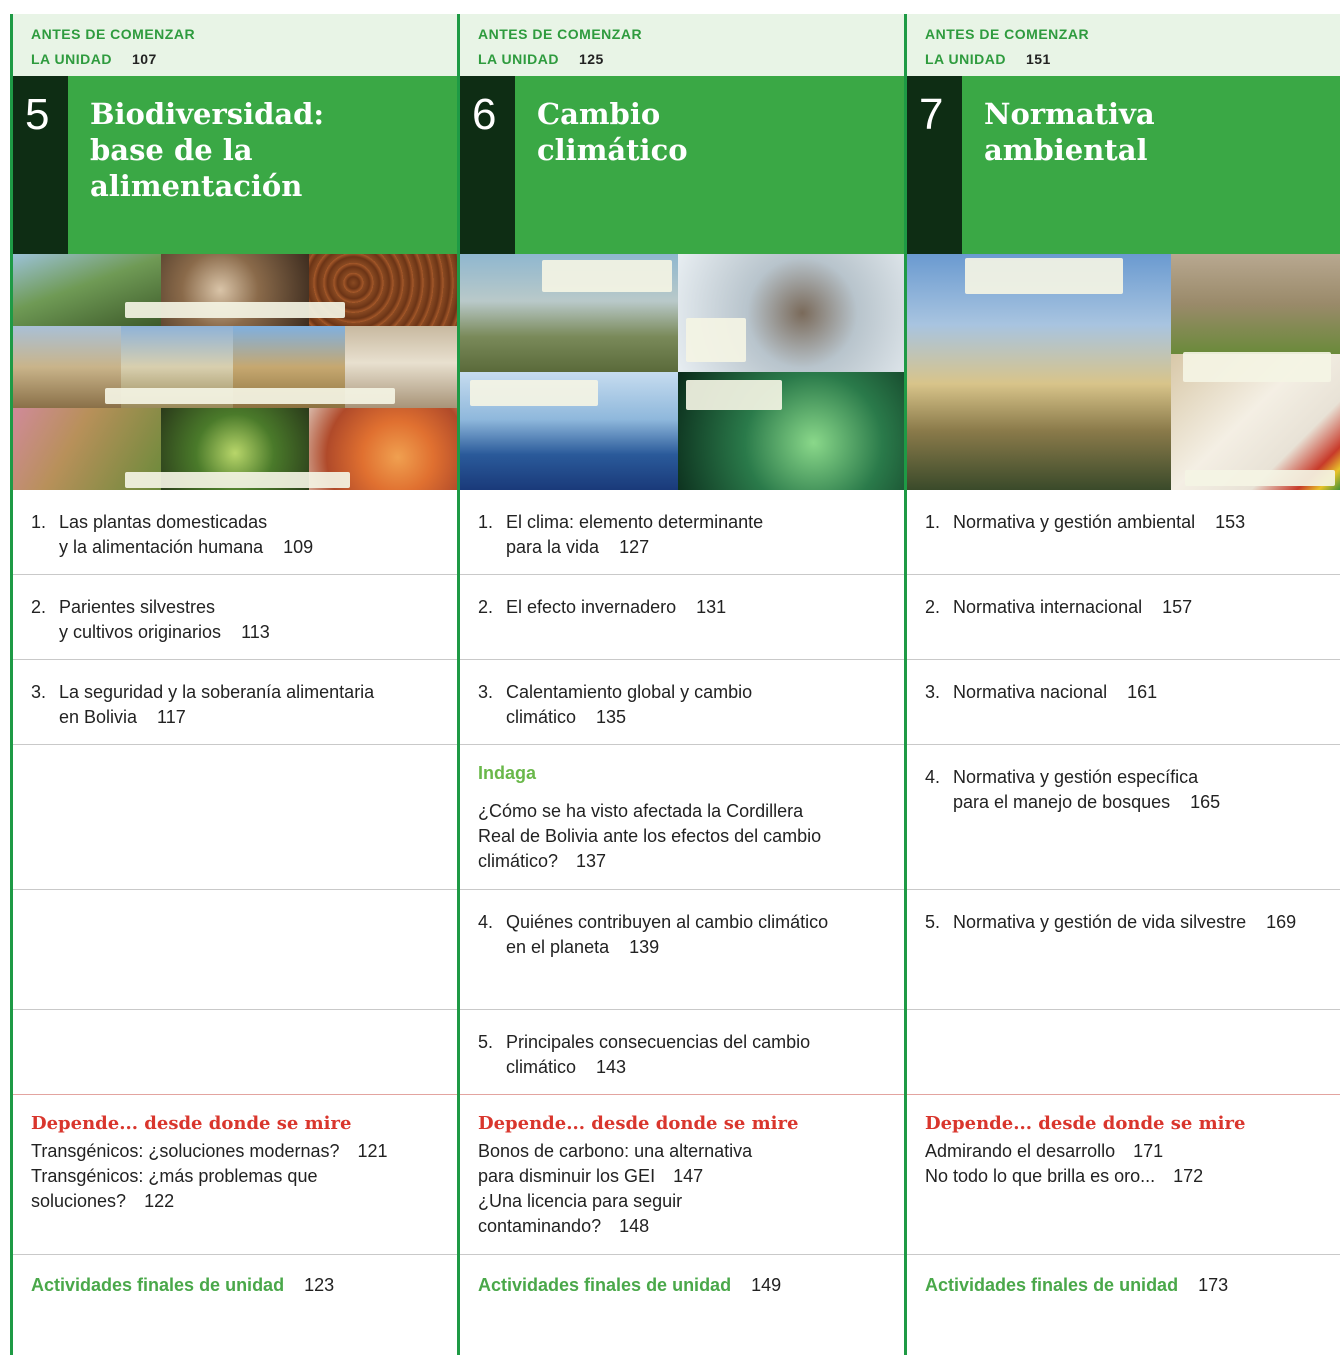 Image resolution: width=1340 pixels, height=1355 pixels. Describe the element at coordinates (40, 165) in the screenshot. I see `unit-number-box: 5` at that location.